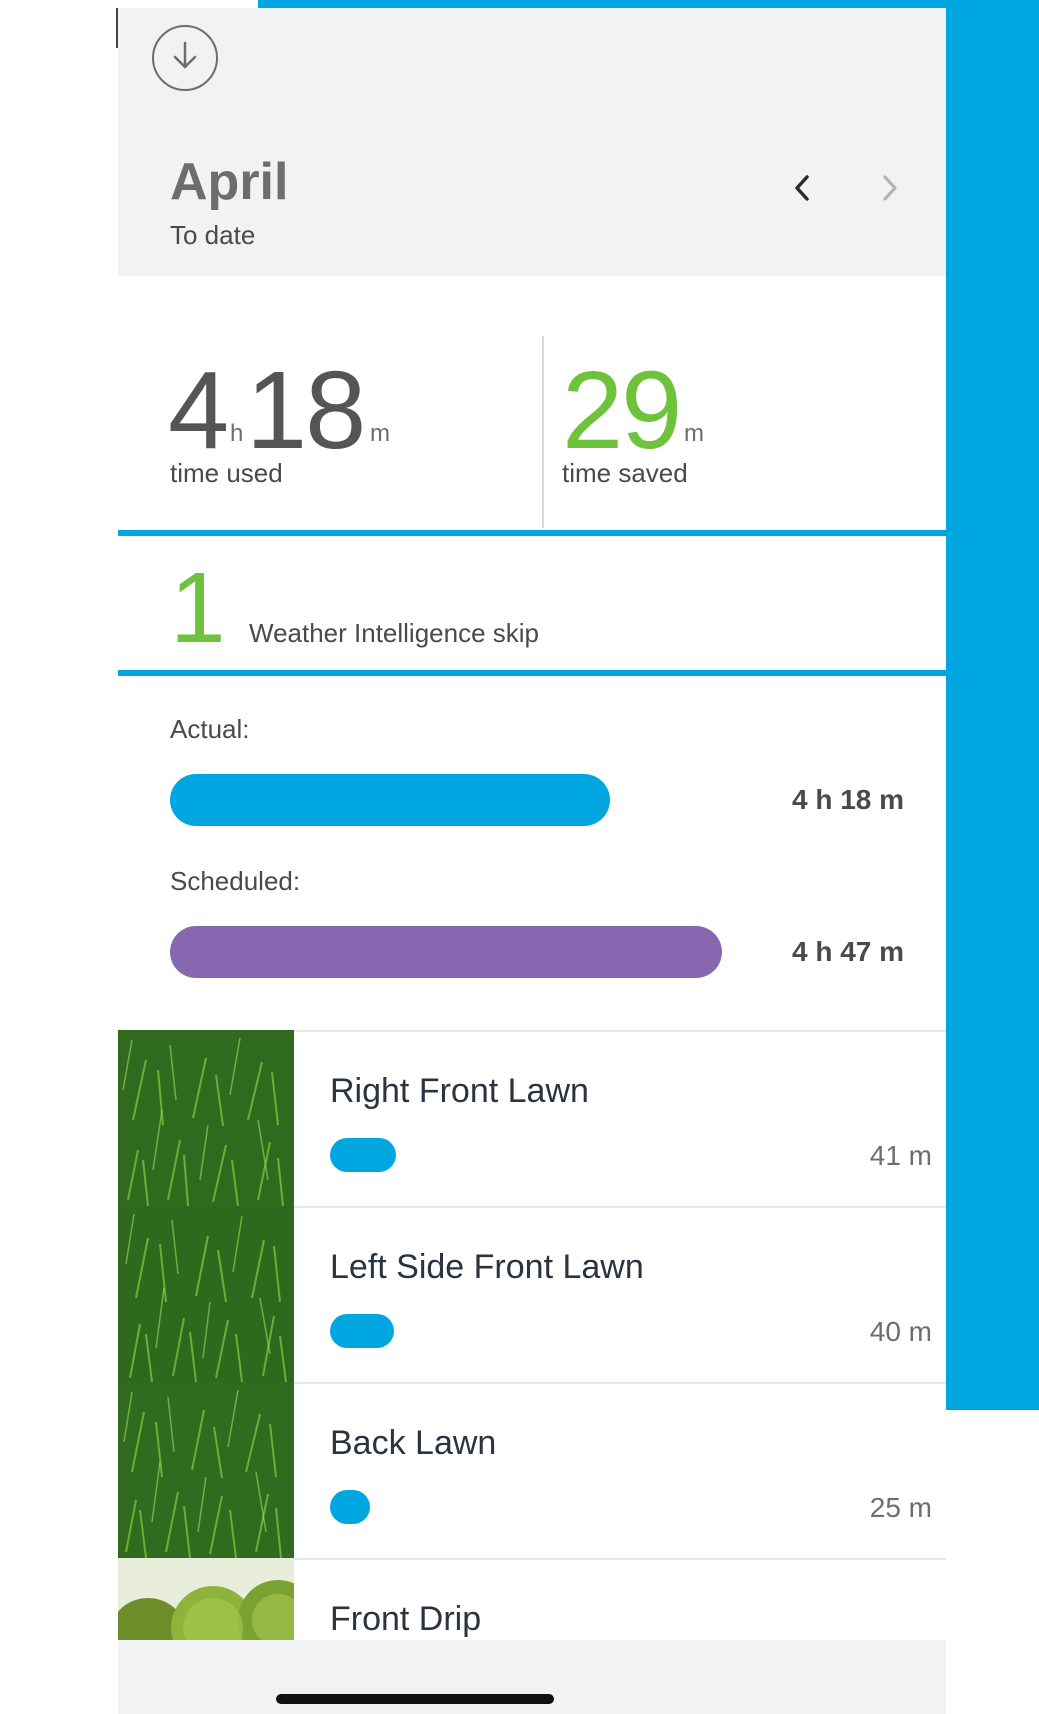 The width and height of the screenshot is (1039, 1714). What do you see at coordinates (210, 729) in the screenshot?
I see `actual-label: Actual:` at bounding box center [210, 729].